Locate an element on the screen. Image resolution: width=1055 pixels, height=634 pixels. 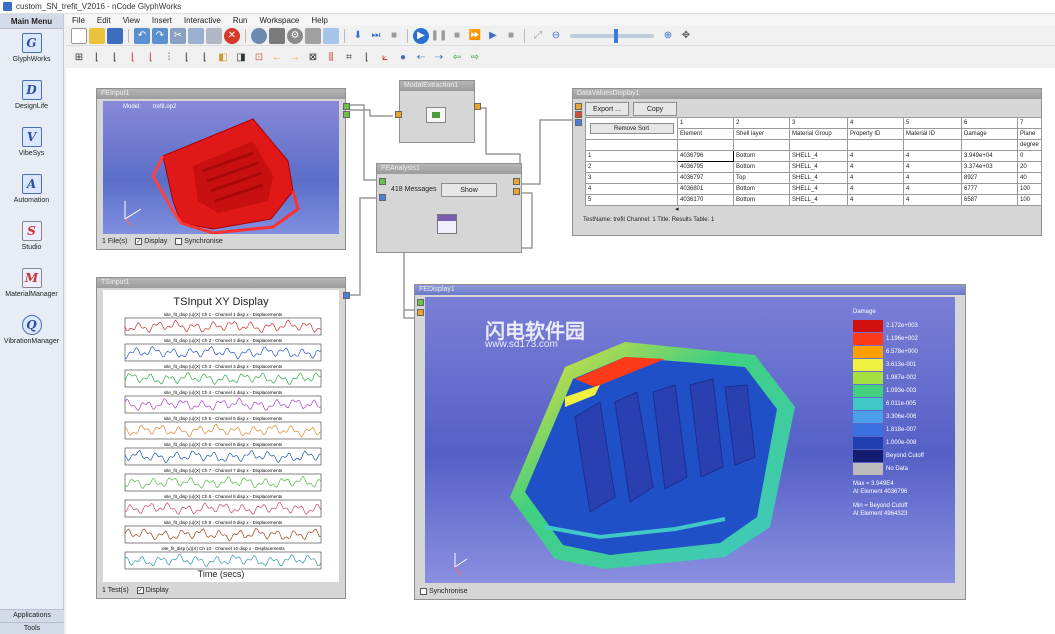
table-cell: 4036170 is located at coordinates (705, 200).